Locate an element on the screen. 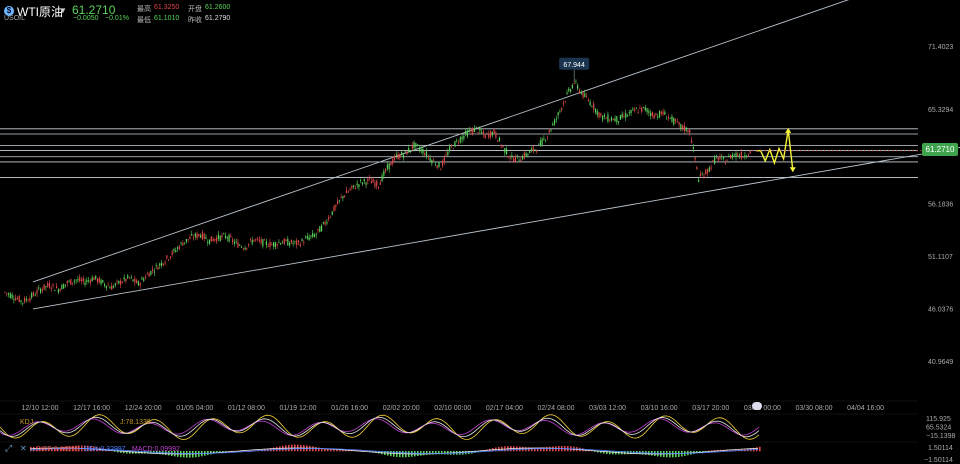  expand-icon: ⤢ is located at coordinates (8, 449).